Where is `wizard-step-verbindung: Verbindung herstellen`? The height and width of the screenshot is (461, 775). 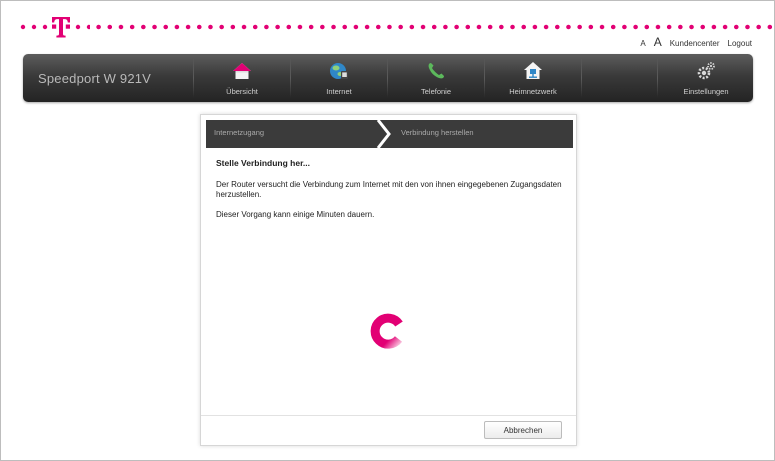
wizard-step-verbindung: Verbindung herstellen is located at coordinates (437, 132).